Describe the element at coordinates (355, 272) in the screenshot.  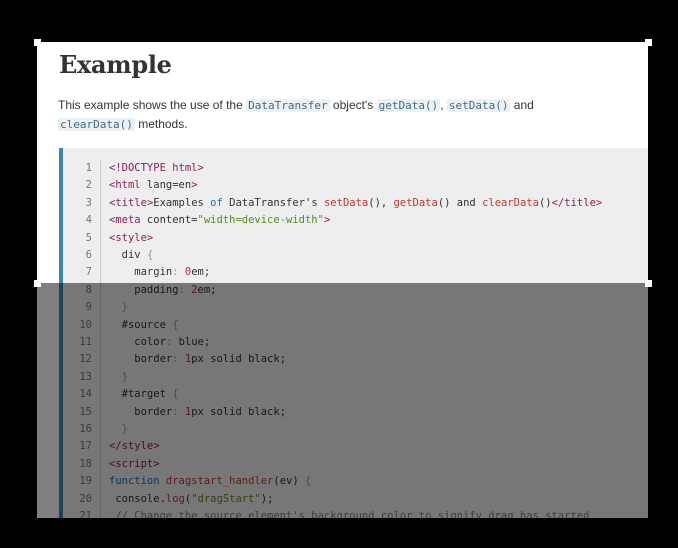
I see `code-line: 7 margin: 0em;` at that location.